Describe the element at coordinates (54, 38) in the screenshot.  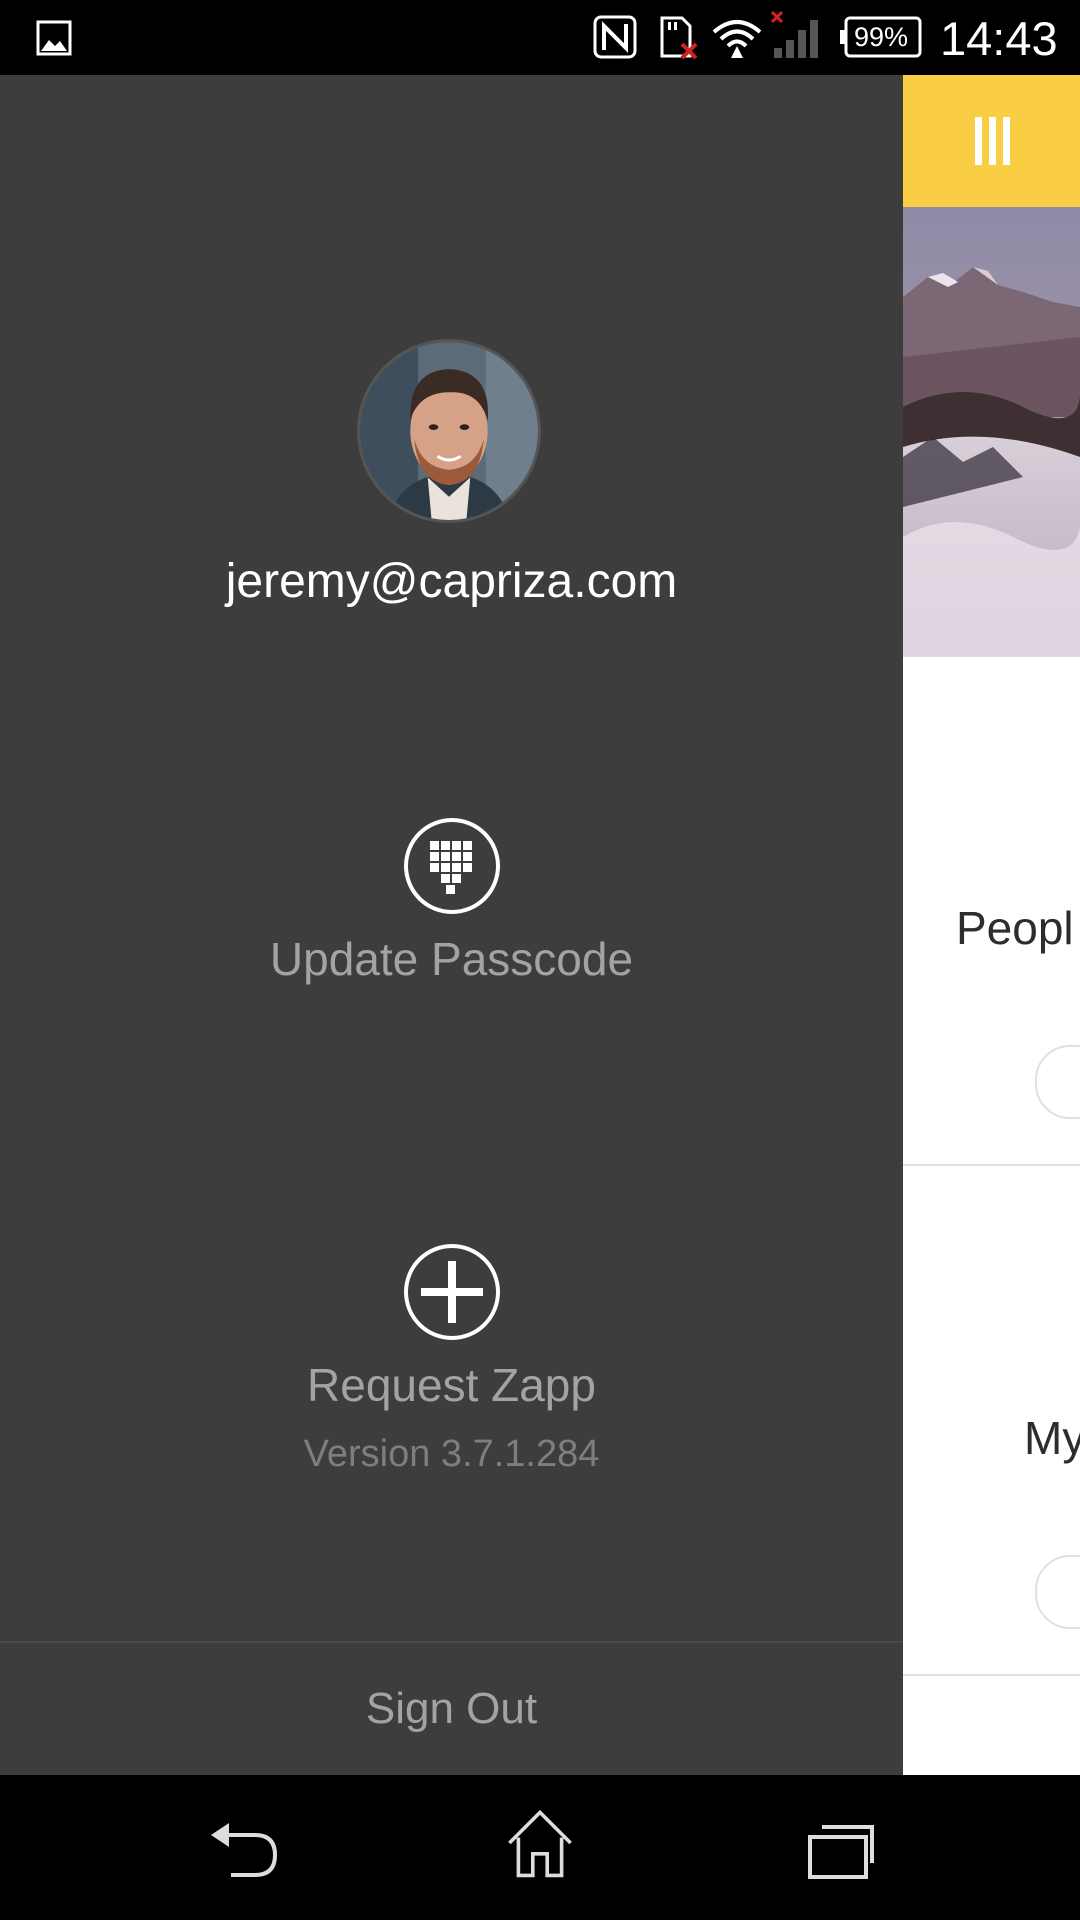
I see `image-icon` at that location.